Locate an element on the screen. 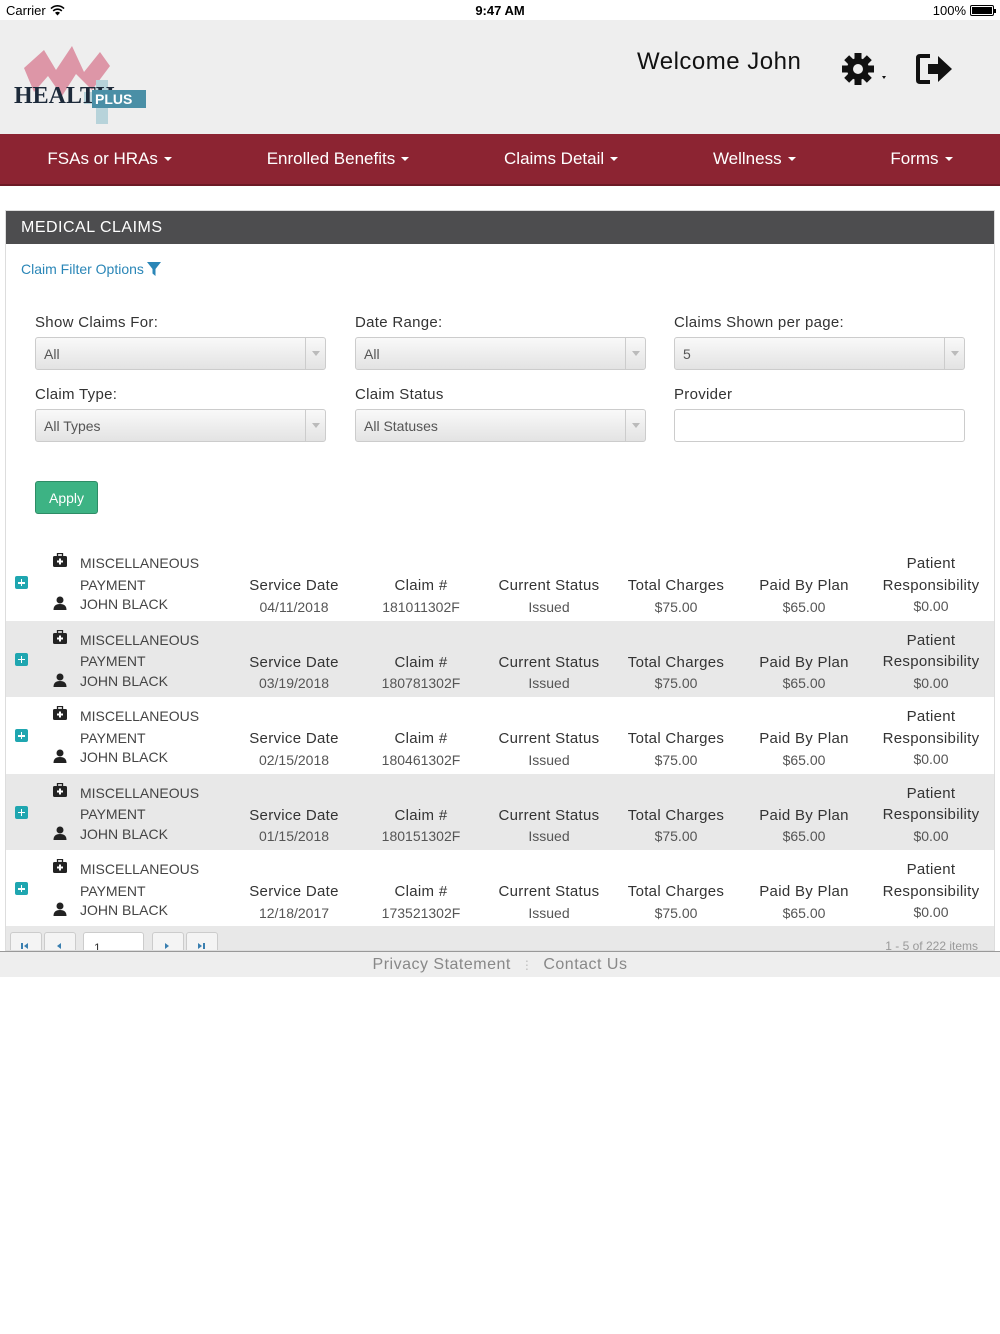  service-date-cell: Service Date 02/15/2018 is located at coordinates (294, 749).